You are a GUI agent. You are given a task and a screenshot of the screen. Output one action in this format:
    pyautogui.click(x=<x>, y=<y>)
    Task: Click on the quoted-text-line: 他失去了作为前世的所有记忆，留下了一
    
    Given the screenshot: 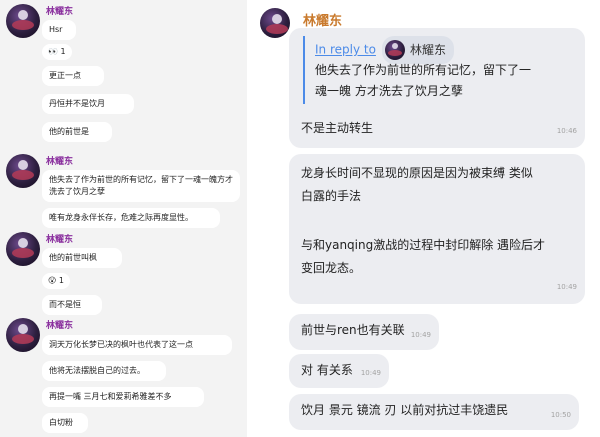 What is the action you would take?
    pyautogui.click(x=423, y=70)
    